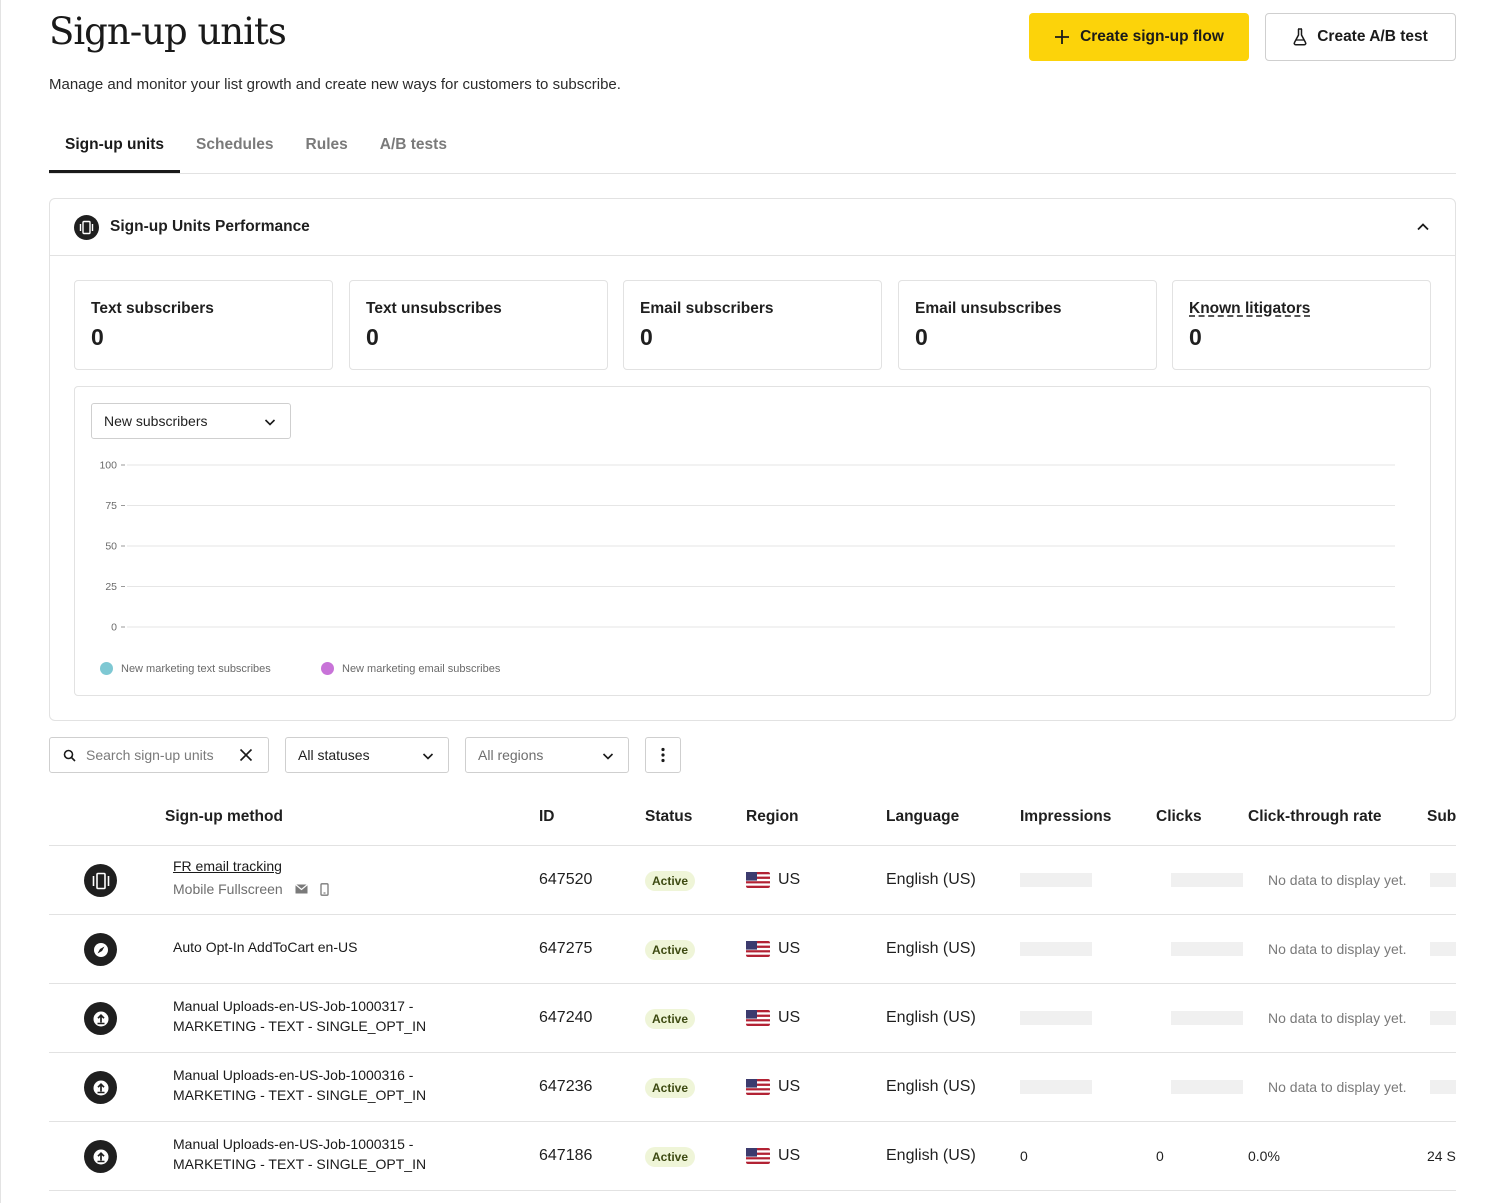  I want to click on col-click-through-rate: Click-through rate, so click(1314, 817).